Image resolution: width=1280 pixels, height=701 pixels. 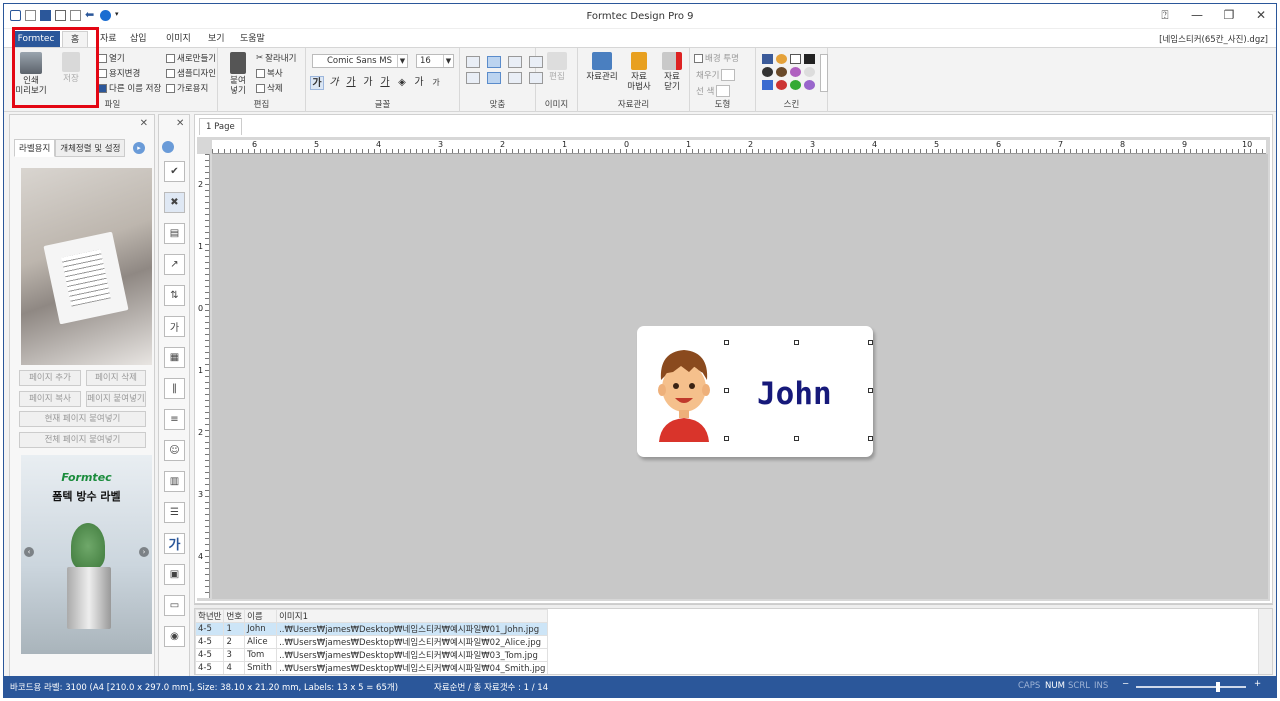 What do you see at coordinates (473, 78) in the screenshot?
I see `align-left-middle-icon` at bounding box center [473, 78].